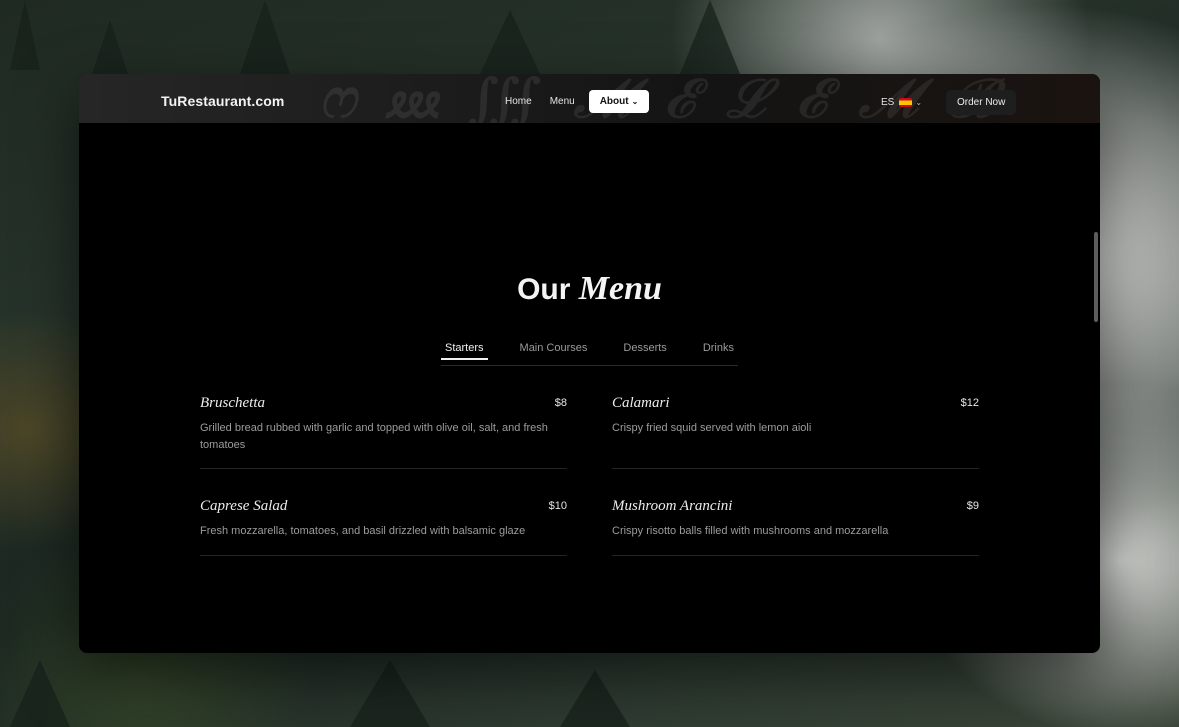  Describe the element at coordinates (557, 506) in the screenshot. I see `menu-item-price: $10` at that location.